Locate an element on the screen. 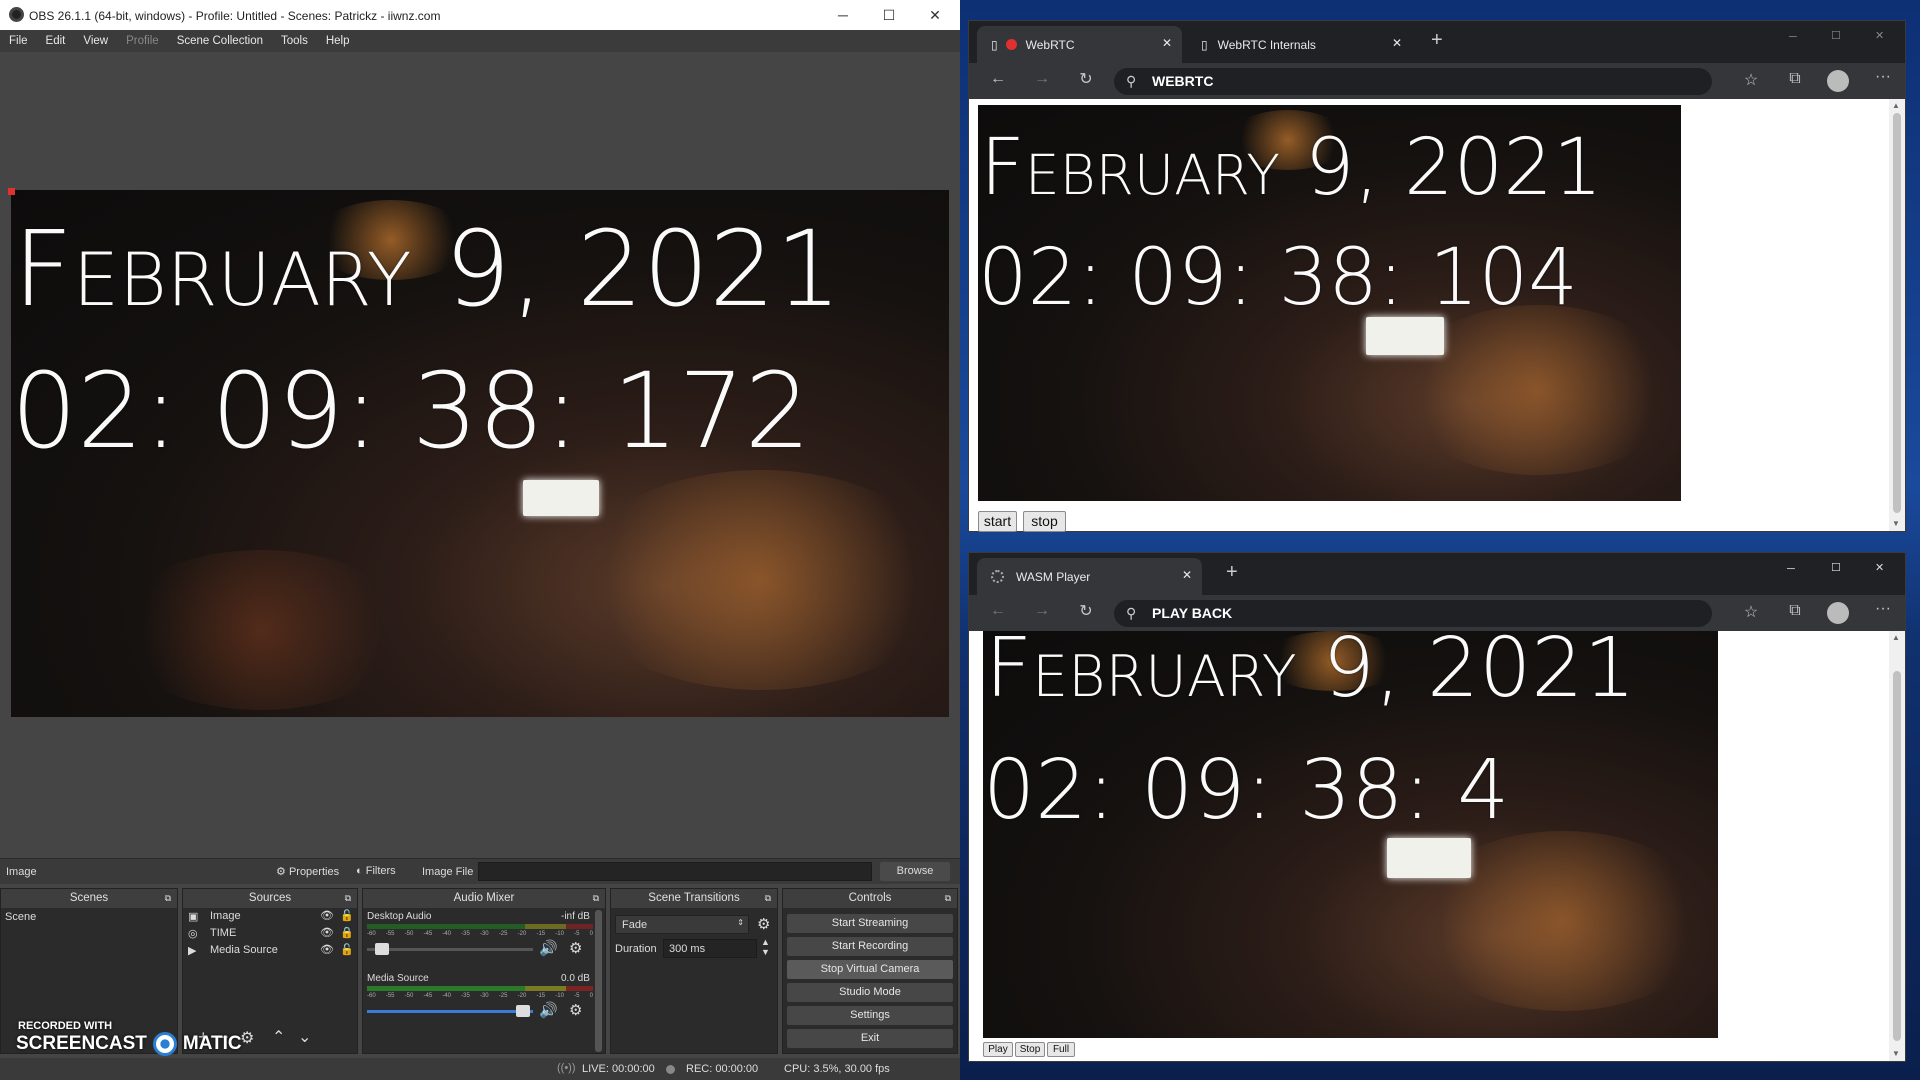 Image resolution: width=1920 pixels, height=1080 pixels. source-row-image: ▣ Image 👁 🔓 is located at coordinates (270, 916).